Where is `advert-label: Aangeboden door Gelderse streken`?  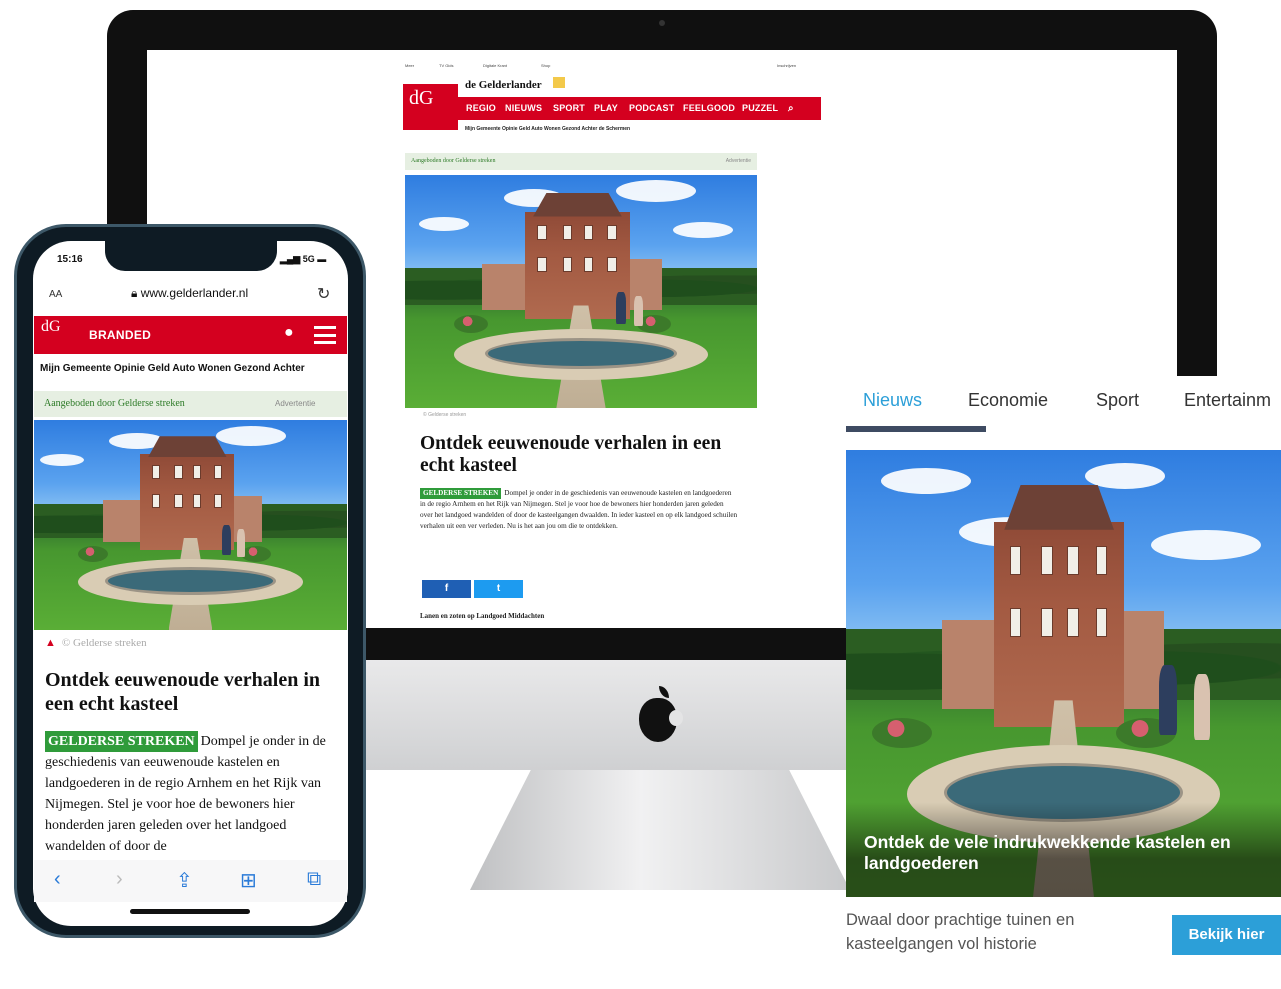
advert-label: Aangeboden door Gelderse streken is located at coordinates (453, 161).